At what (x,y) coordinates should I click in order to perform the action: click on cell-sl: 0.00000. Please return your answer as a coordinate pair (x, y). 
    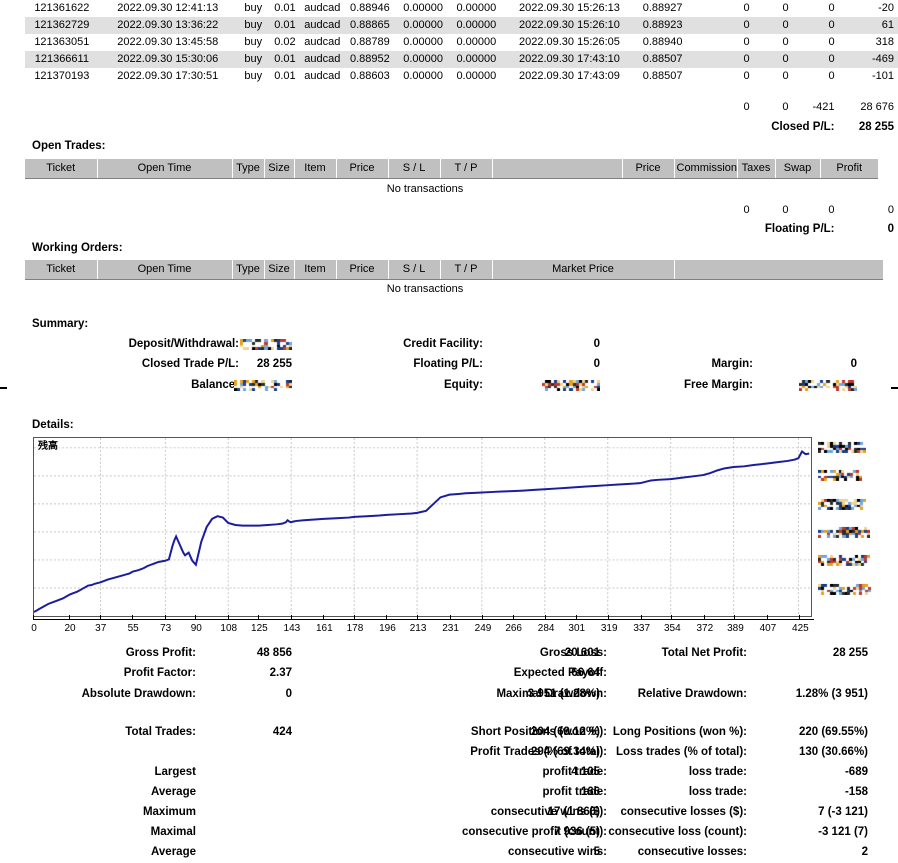
    Looking at the image, I should click on (423, 76).